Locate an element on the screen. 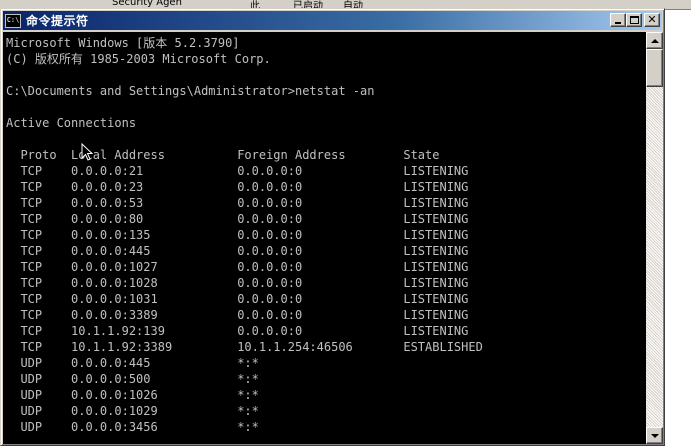  console-app-icon: C:\ is located at coordinates (13, 20).